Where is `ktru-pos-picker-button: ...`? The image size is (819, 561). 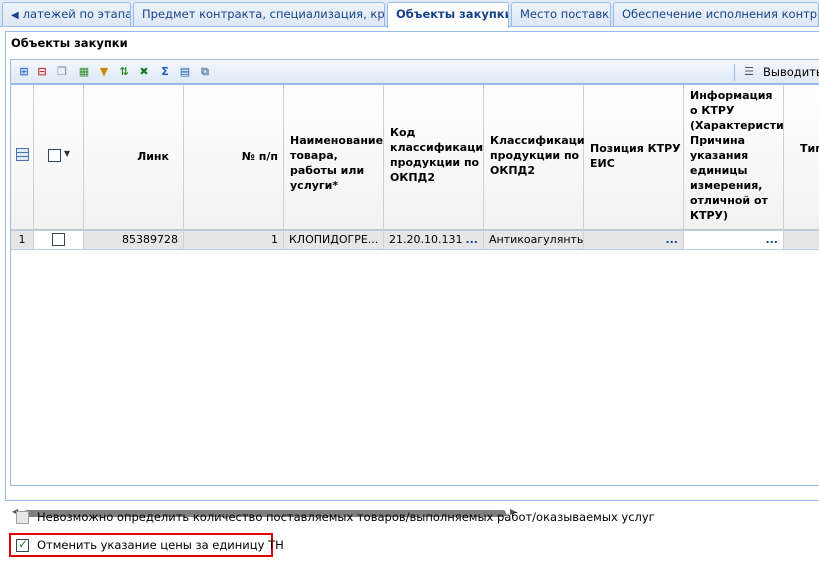 ktru-pos-picker-button: ... is located at coordinates (671, 240).